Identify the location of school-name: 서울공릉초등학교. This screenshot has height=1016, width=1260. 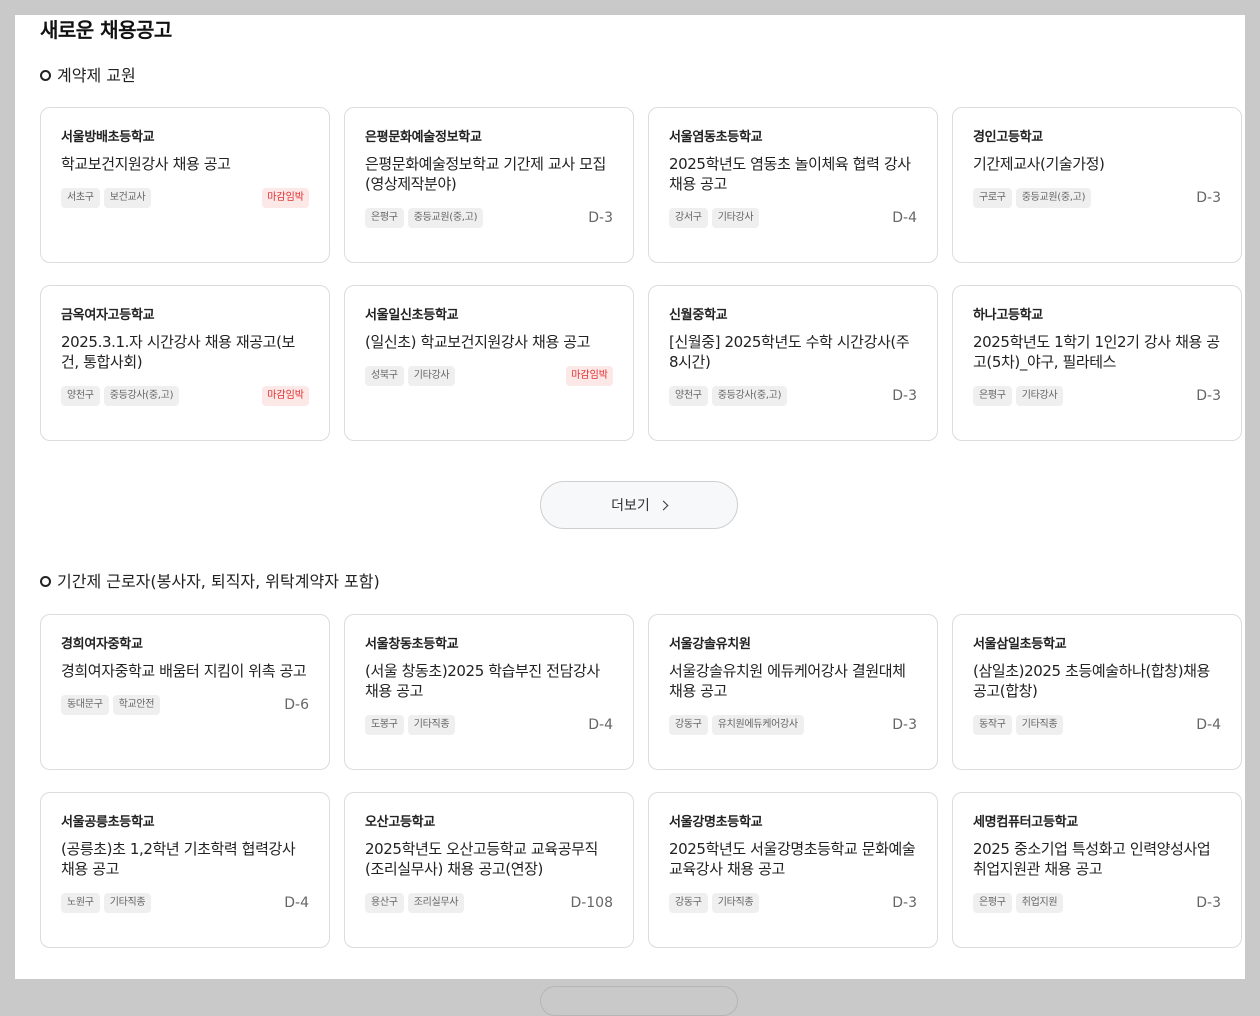
(108, 822).